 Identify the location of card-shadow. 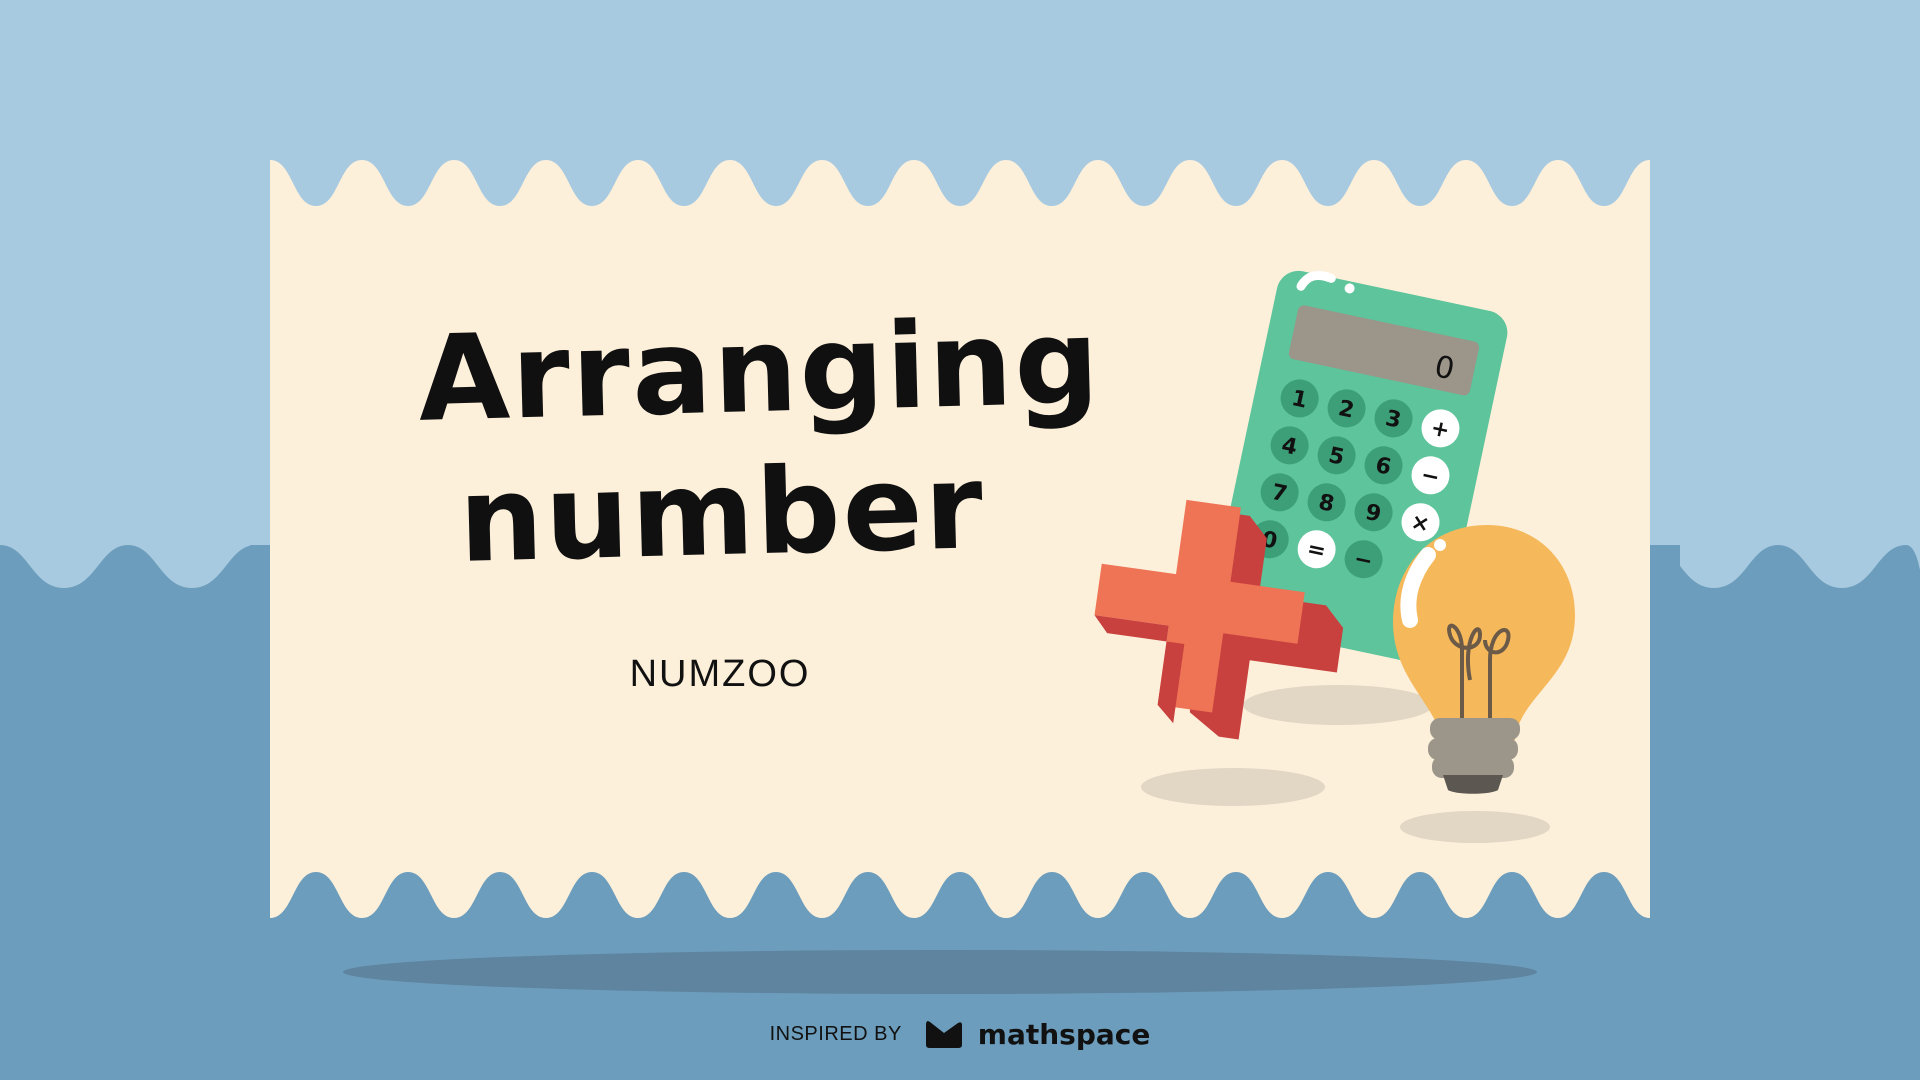
(940, 972).